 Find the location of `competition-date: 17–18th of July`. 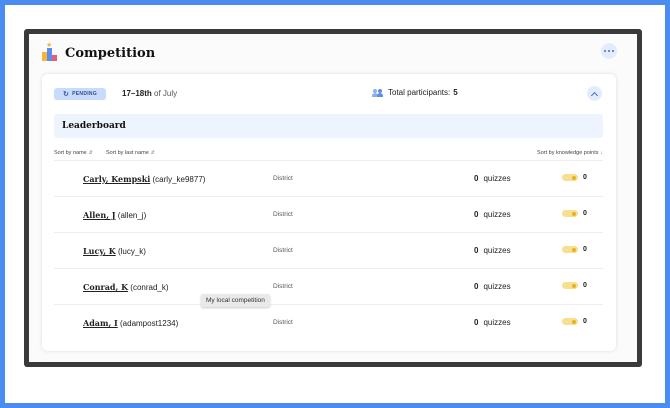

competition-date: 17–18th of July is located at coordinates (149, 93).